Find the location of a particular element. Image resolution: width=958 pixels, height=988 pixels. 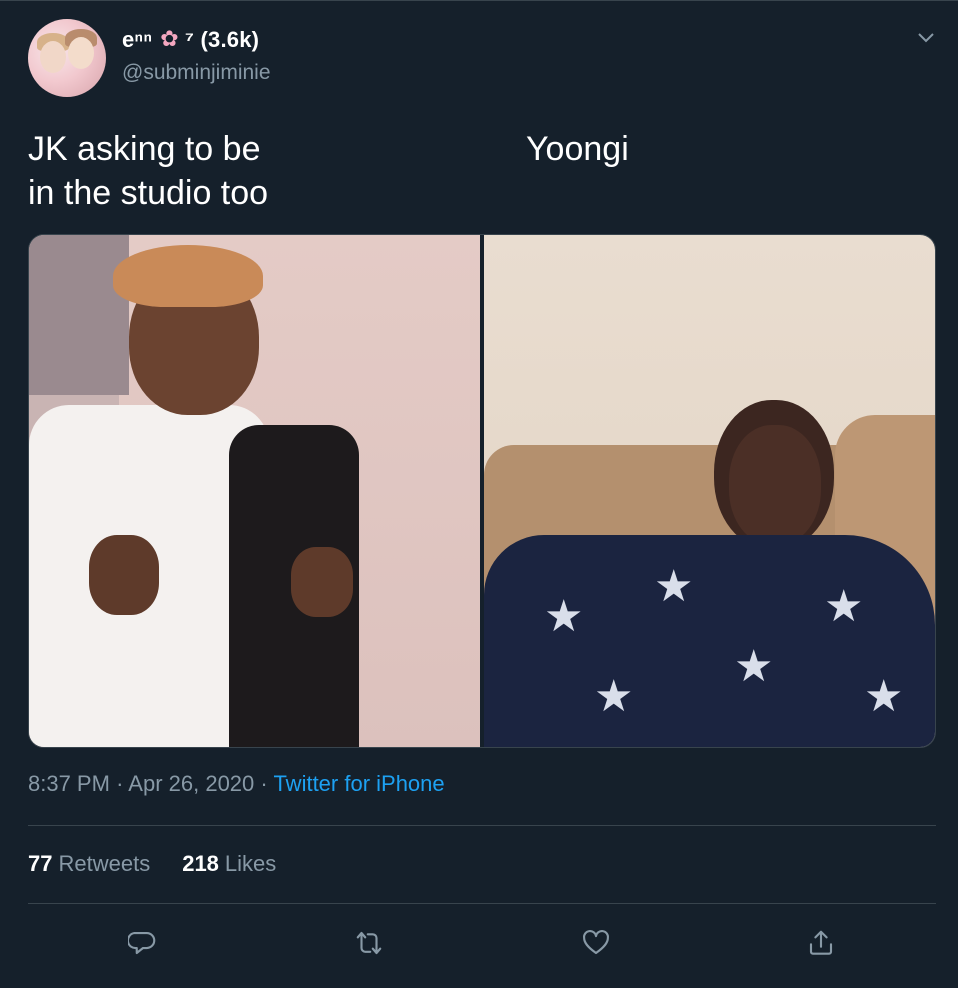

tweet-time: 8:37 PM is located at coordinates (69, 783).